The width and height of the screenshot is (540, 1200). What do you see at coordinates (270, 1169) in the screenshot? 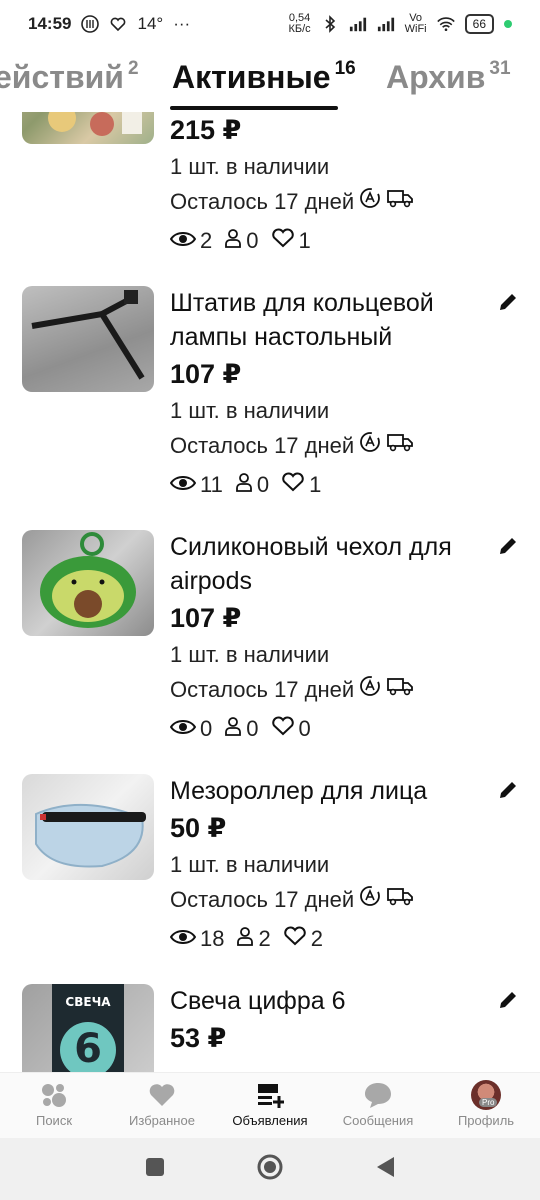
I see `home-button` at bounding box center [270, 1169].